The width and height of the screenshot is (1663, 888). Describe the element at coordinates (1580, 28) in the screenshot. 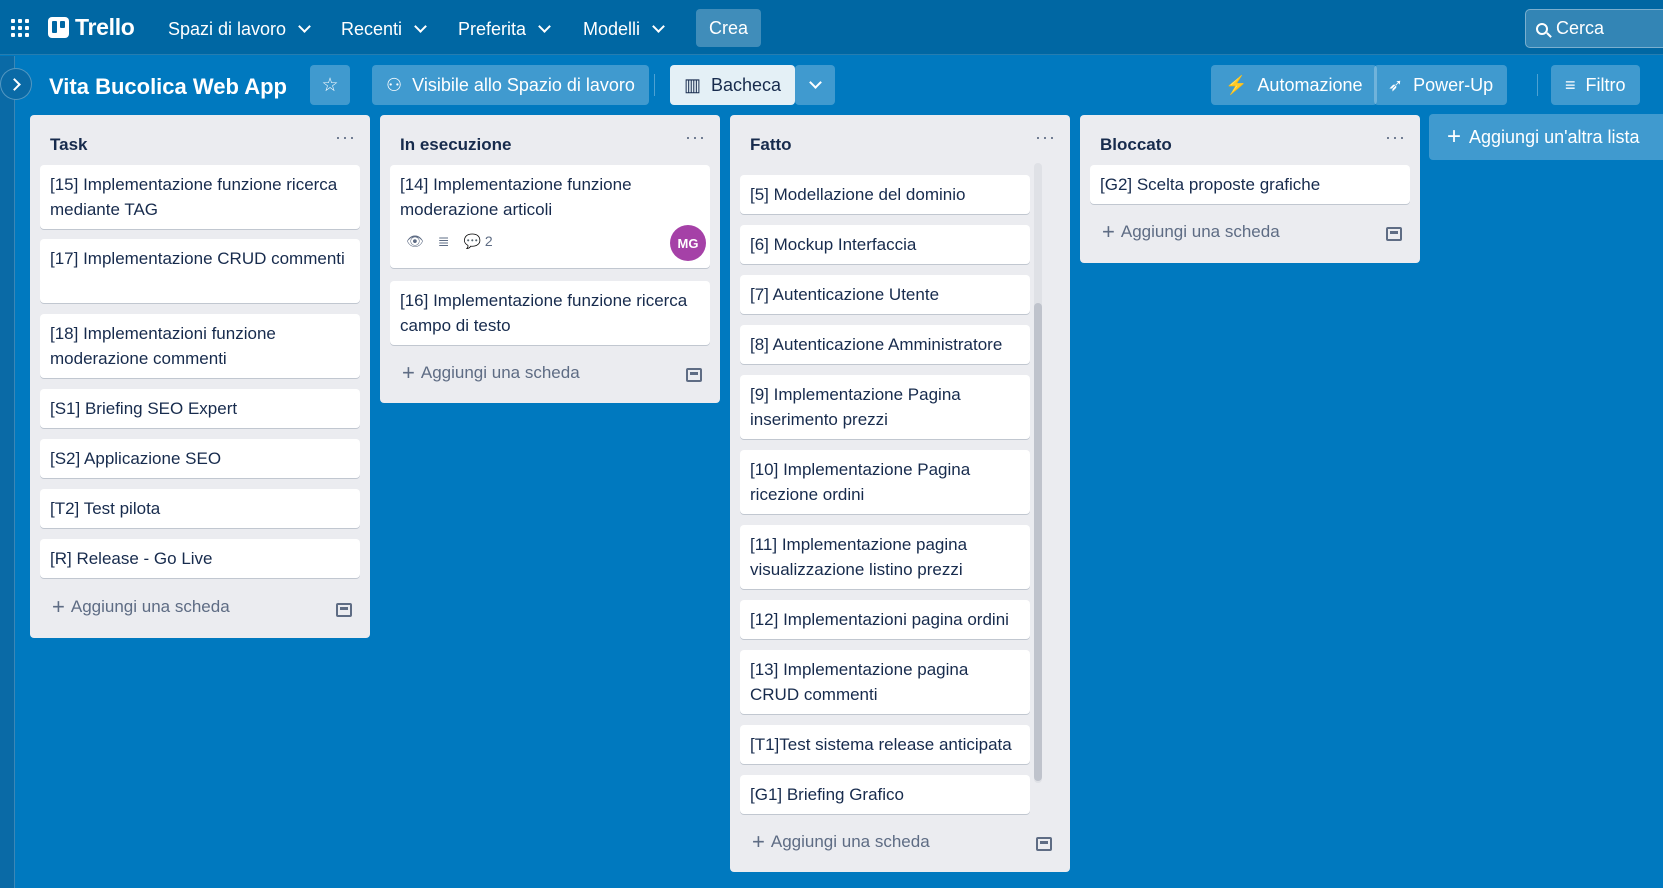

I see `search-placeholder: Cerca` at that location.